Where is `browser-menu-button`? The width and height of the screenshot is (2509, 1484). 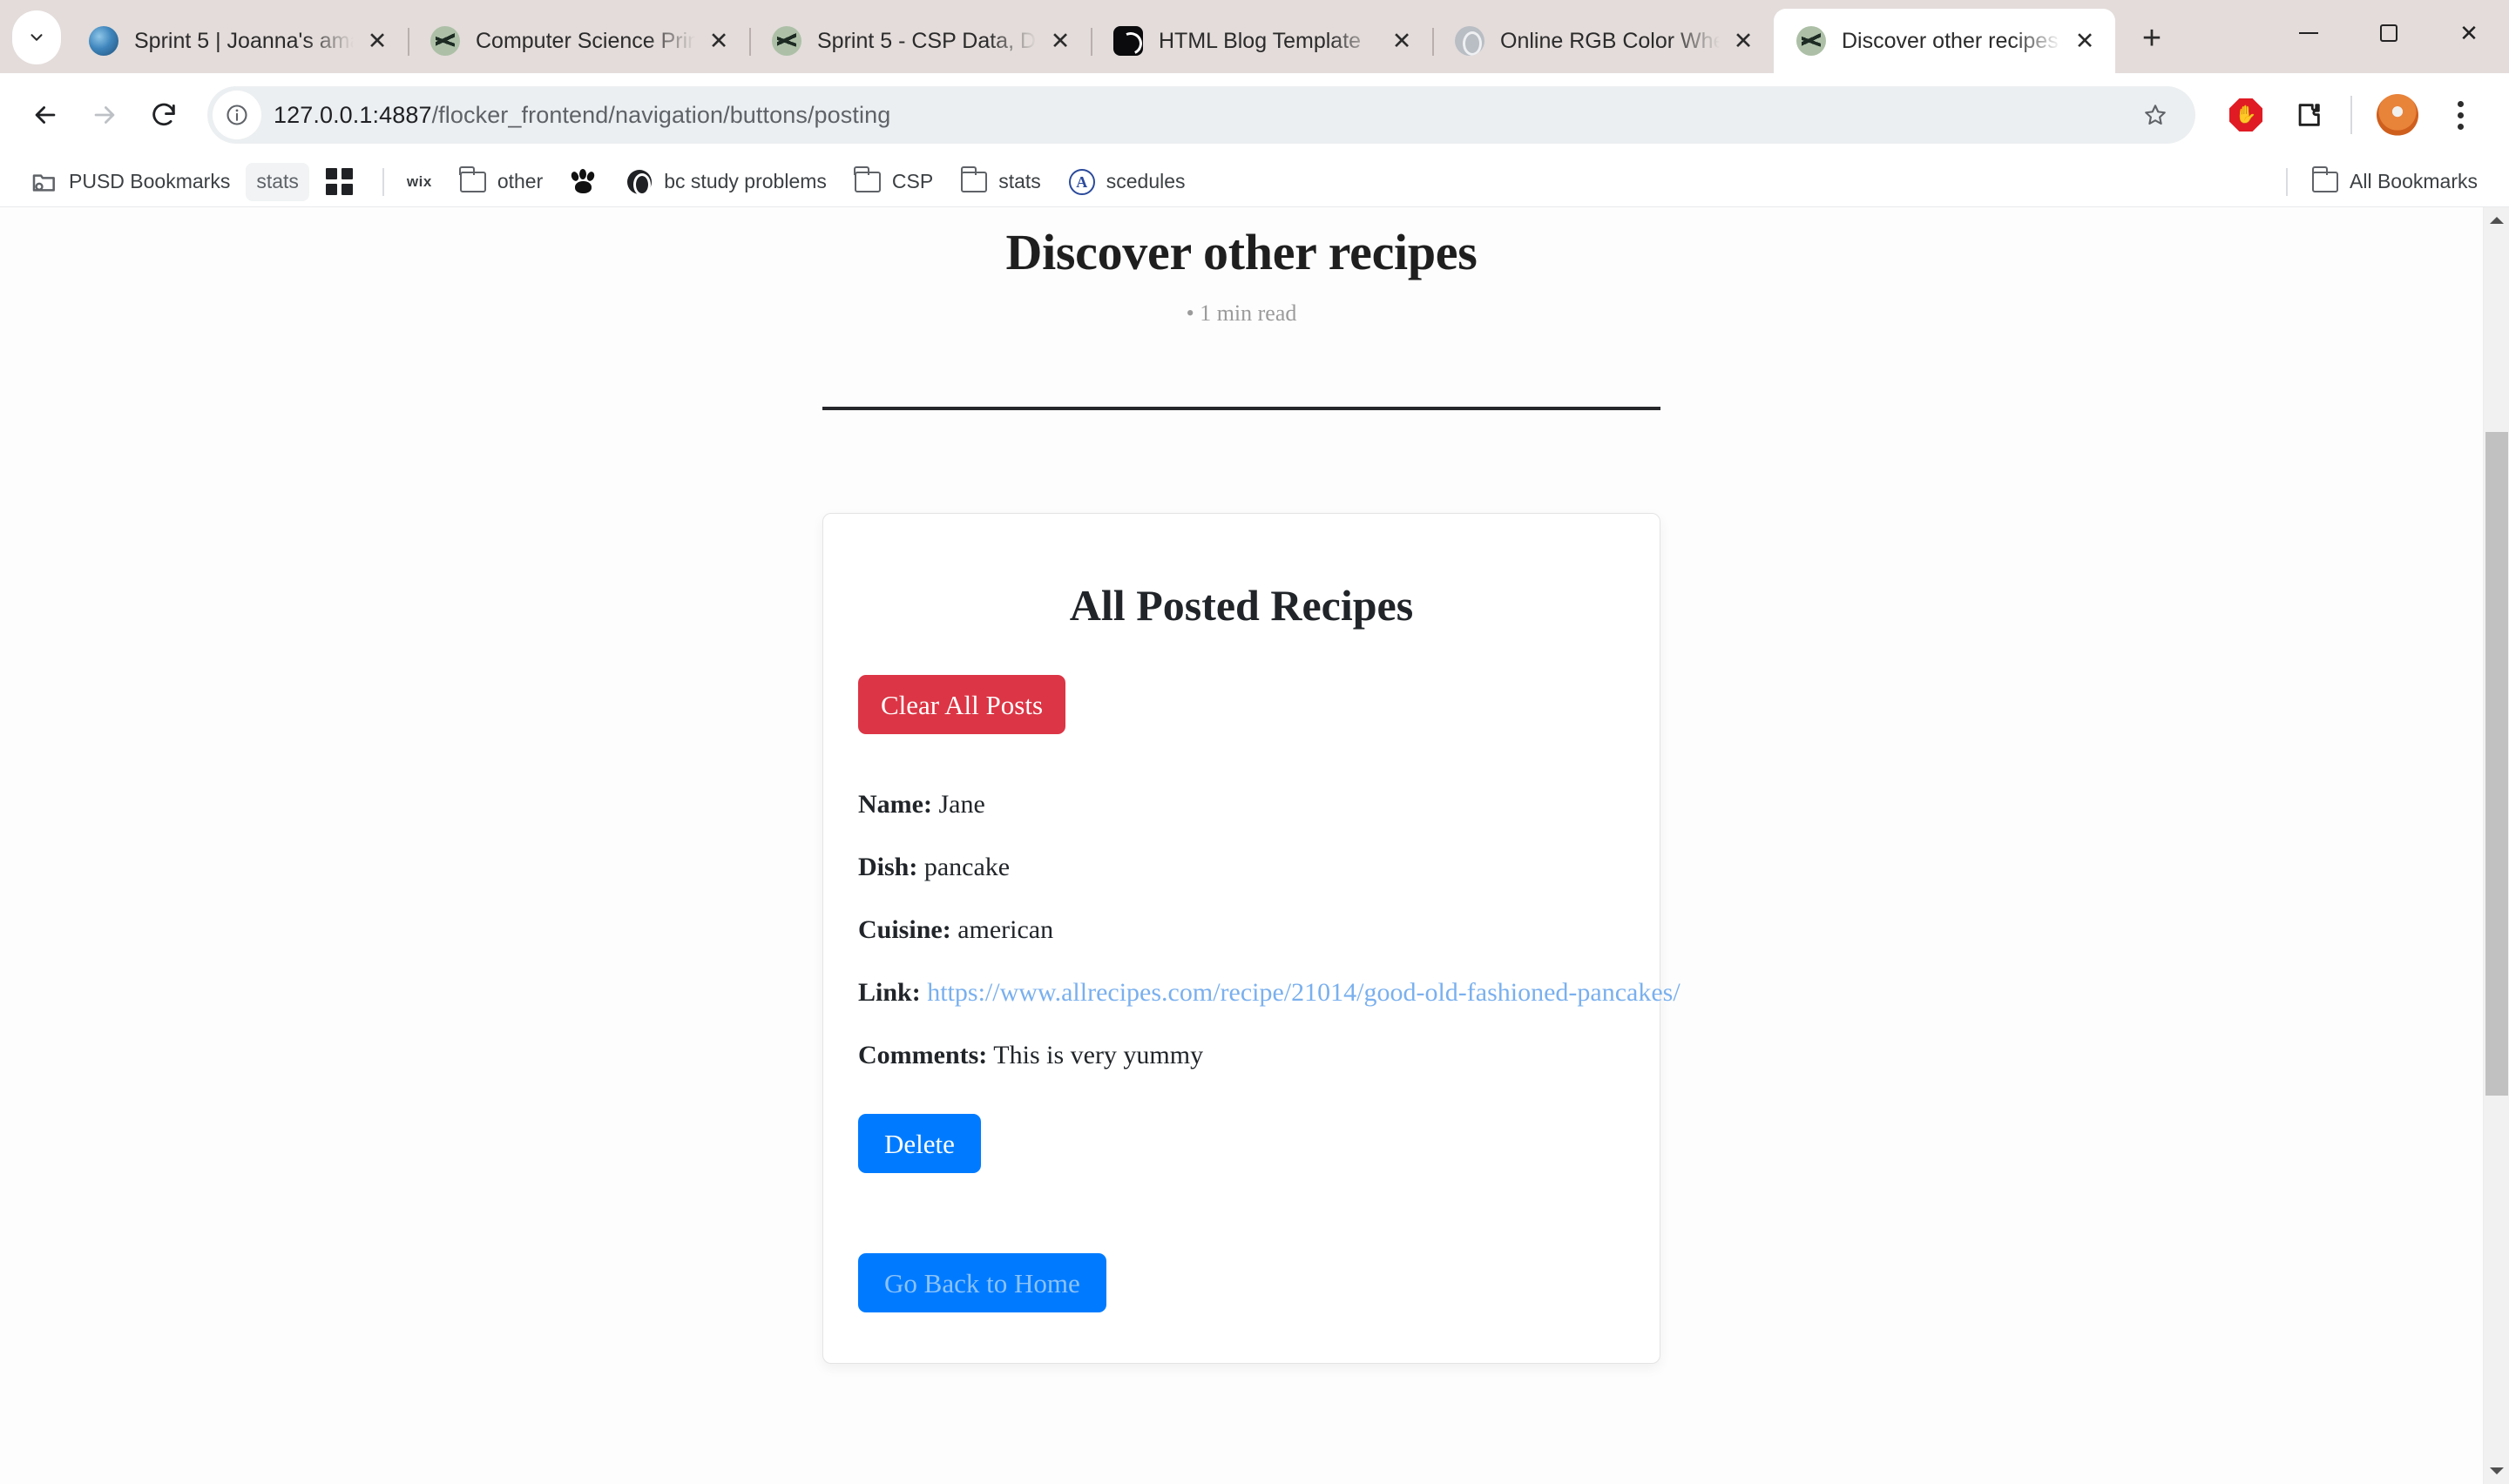 browser-menu-button is located at coordinates (2460, 115).